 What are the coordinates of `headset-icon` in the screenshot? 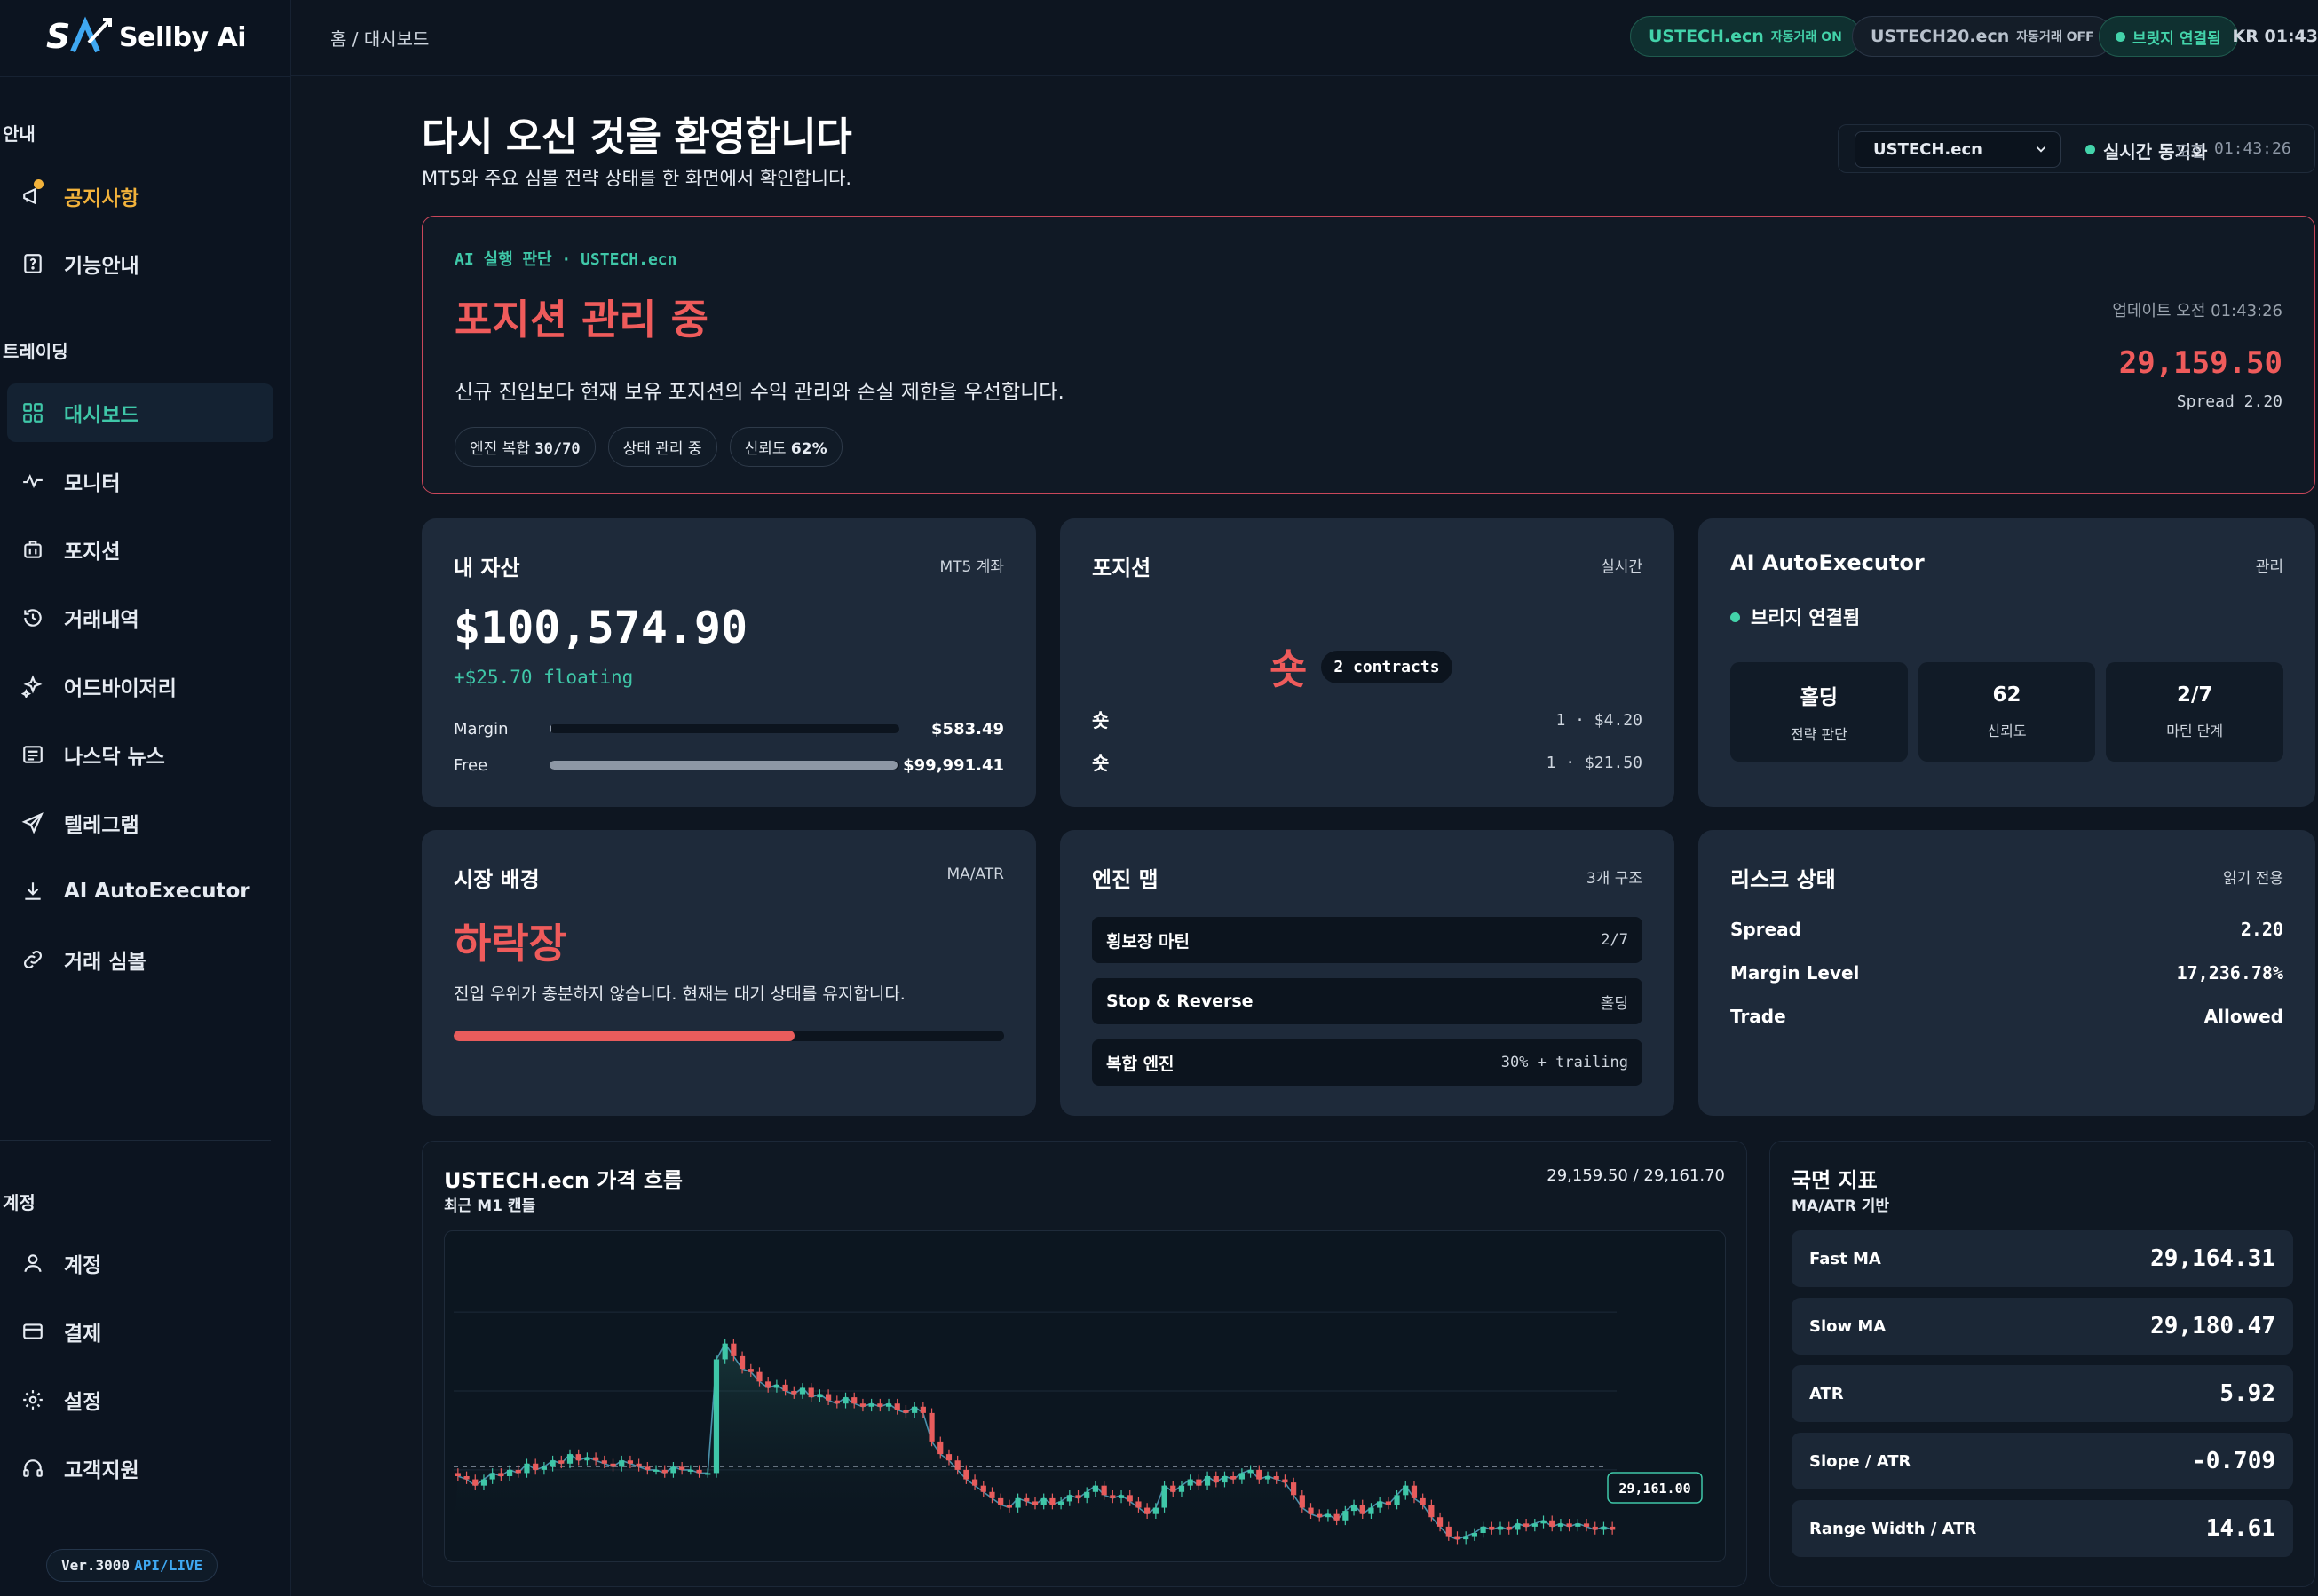 It's located at (32, 1468).